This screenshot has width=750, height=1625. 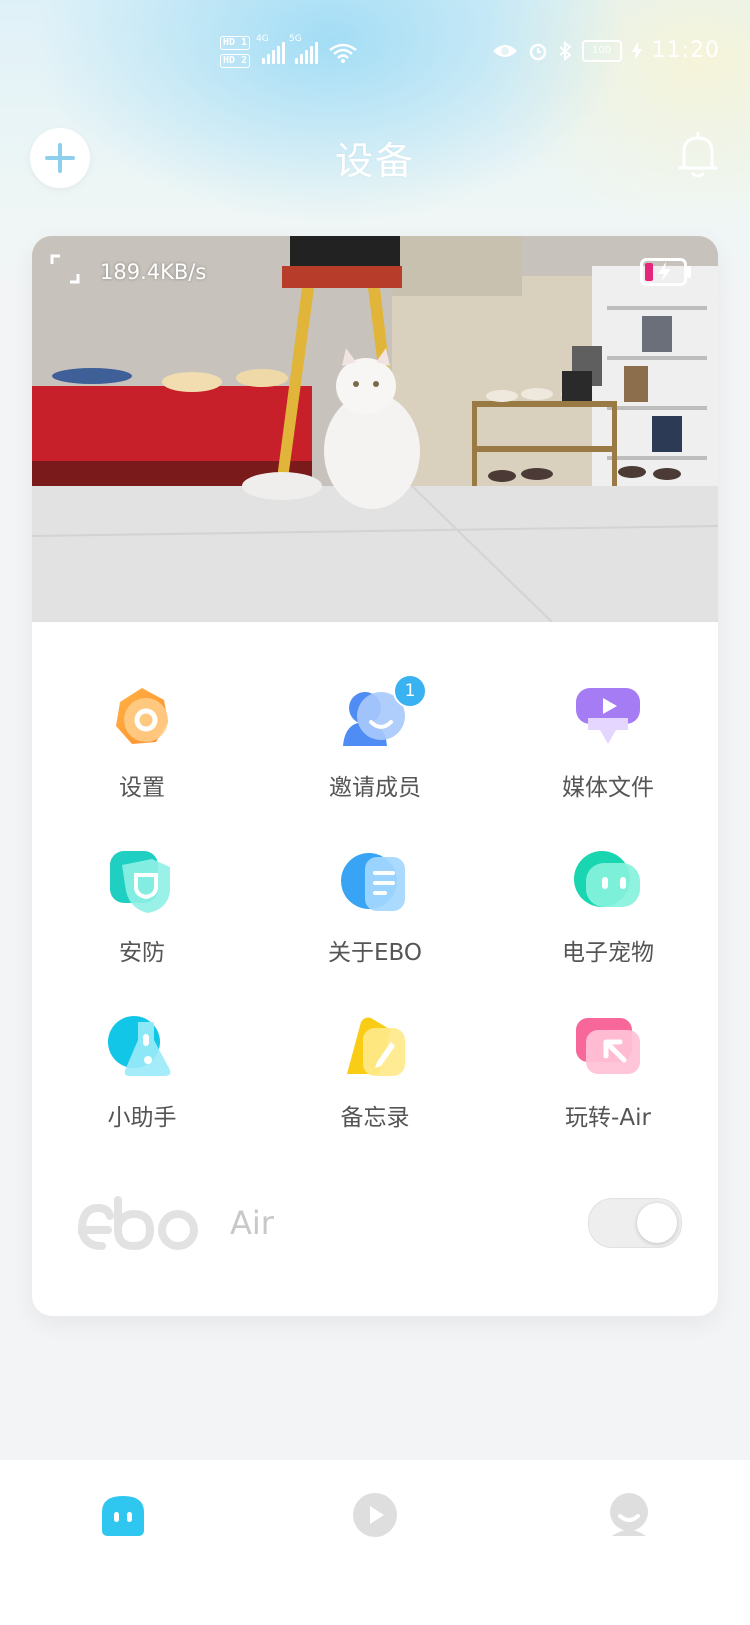 What do you see at coordinates (629, 1515) in the screenshot?
I see `nav-profile-icon` at bounding box center [629, 1515].